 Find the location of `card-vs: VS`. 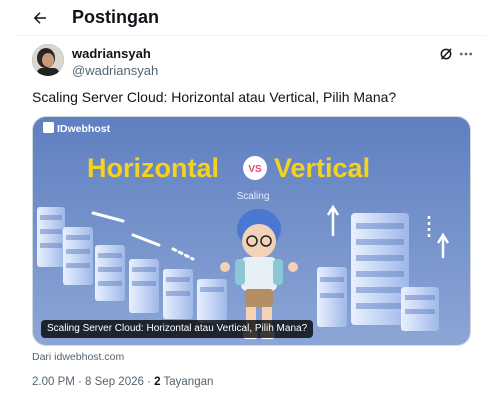

card-vs: VS is located at coordinates (255, 169).